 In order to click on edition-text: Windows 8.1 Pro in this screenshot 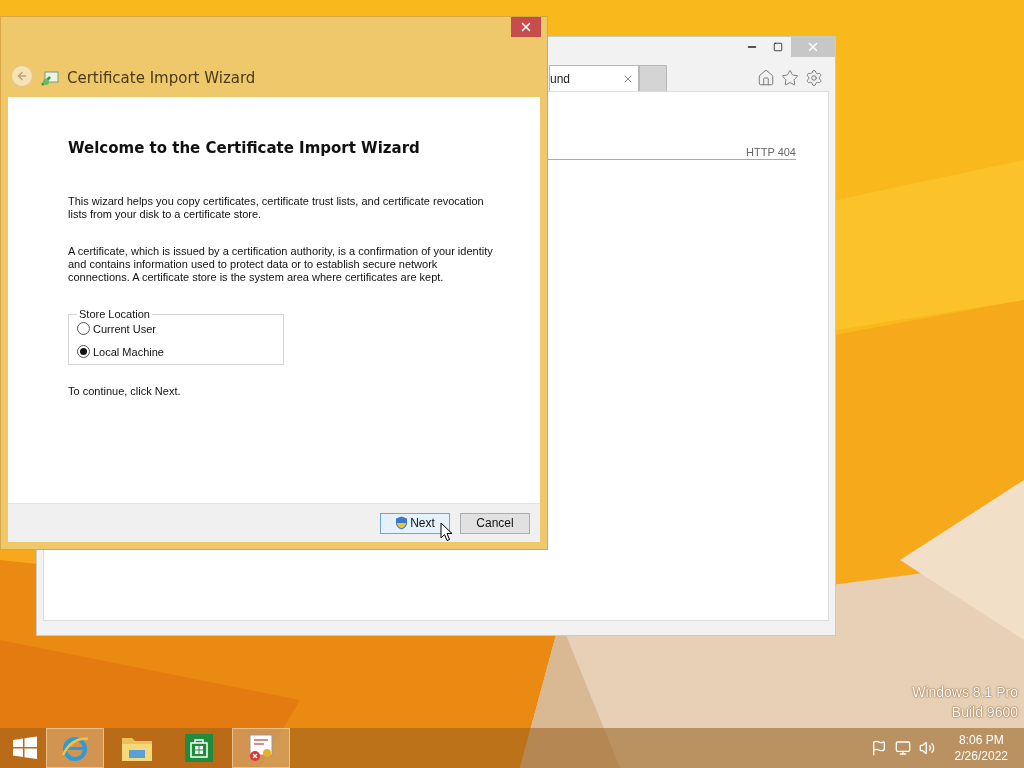, I will do `click(965, 692)`.